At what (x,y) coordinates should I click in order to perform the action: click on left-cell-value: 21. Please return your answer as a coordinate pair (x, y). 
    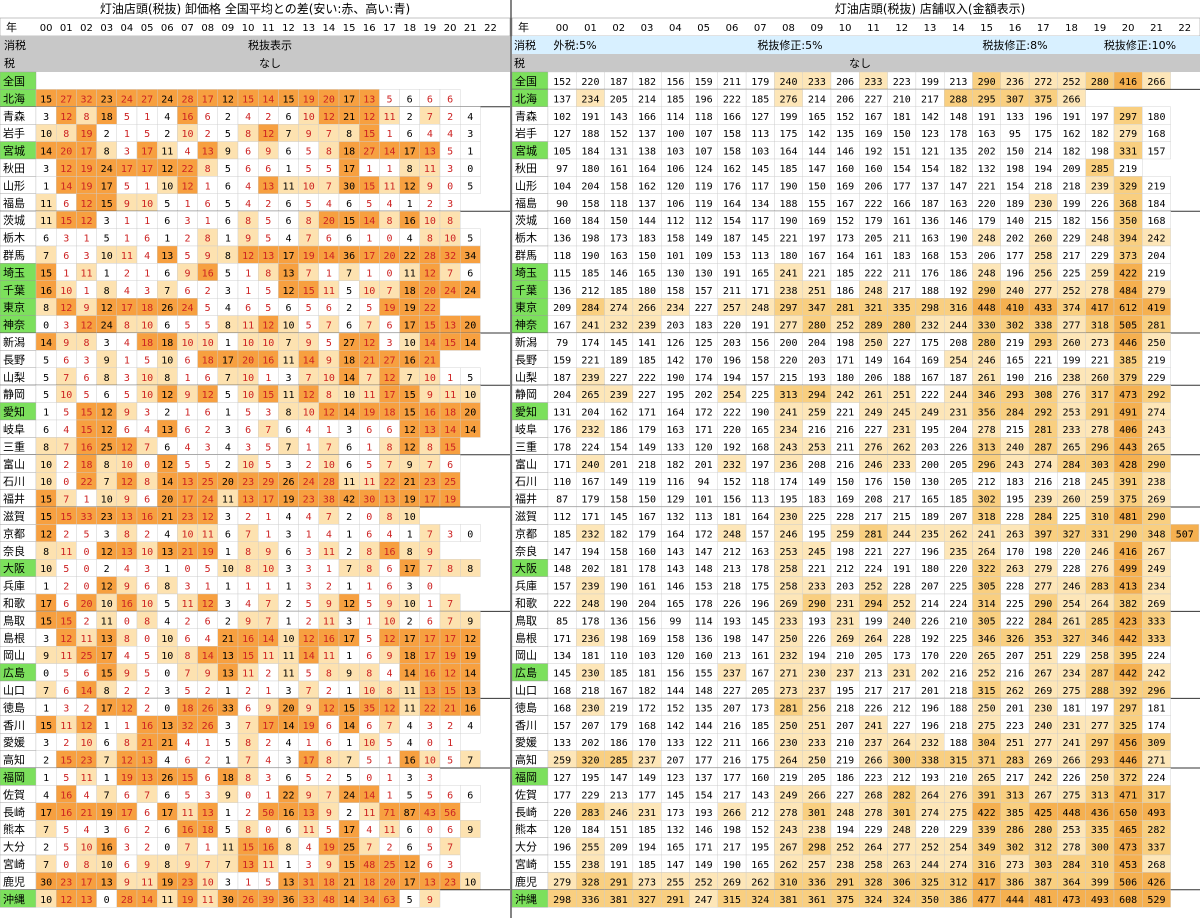
    Looking at the image, I should click on (369, 360).